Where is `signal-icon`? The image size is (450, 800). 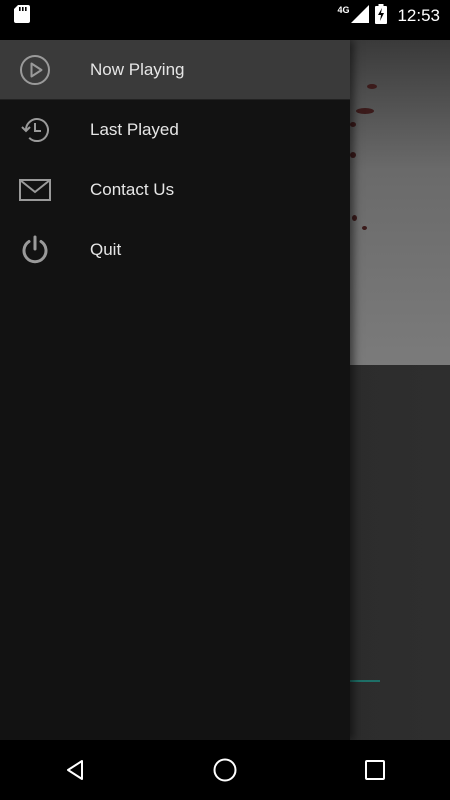
signal-icon is located at coordinates (360, 16).